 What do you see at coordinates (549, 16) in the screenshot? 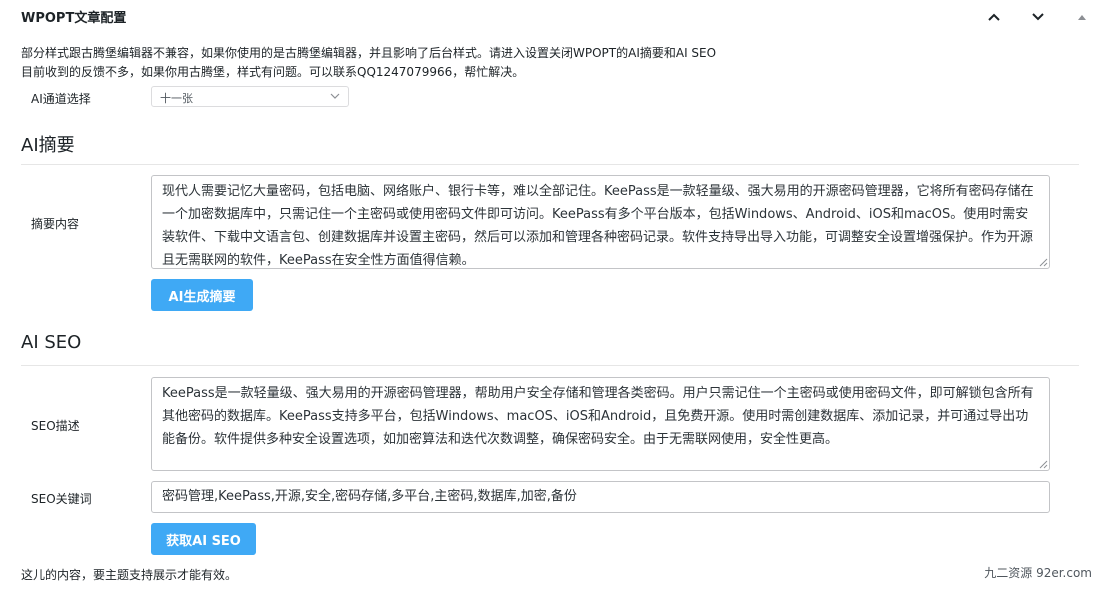
I see `panel-header: WPOPT文章配置` at bounding box center [549, 16].